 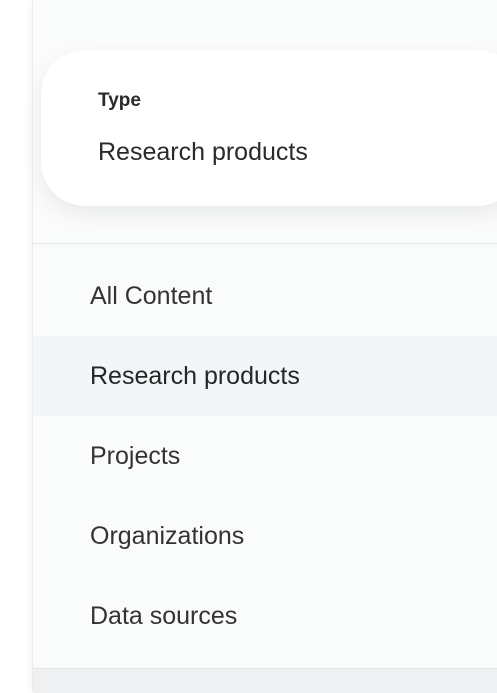 What do you see at coordinates (135, 455) in the screenshot?
I see `option-label: Projects` at bounding box center [135, 455].